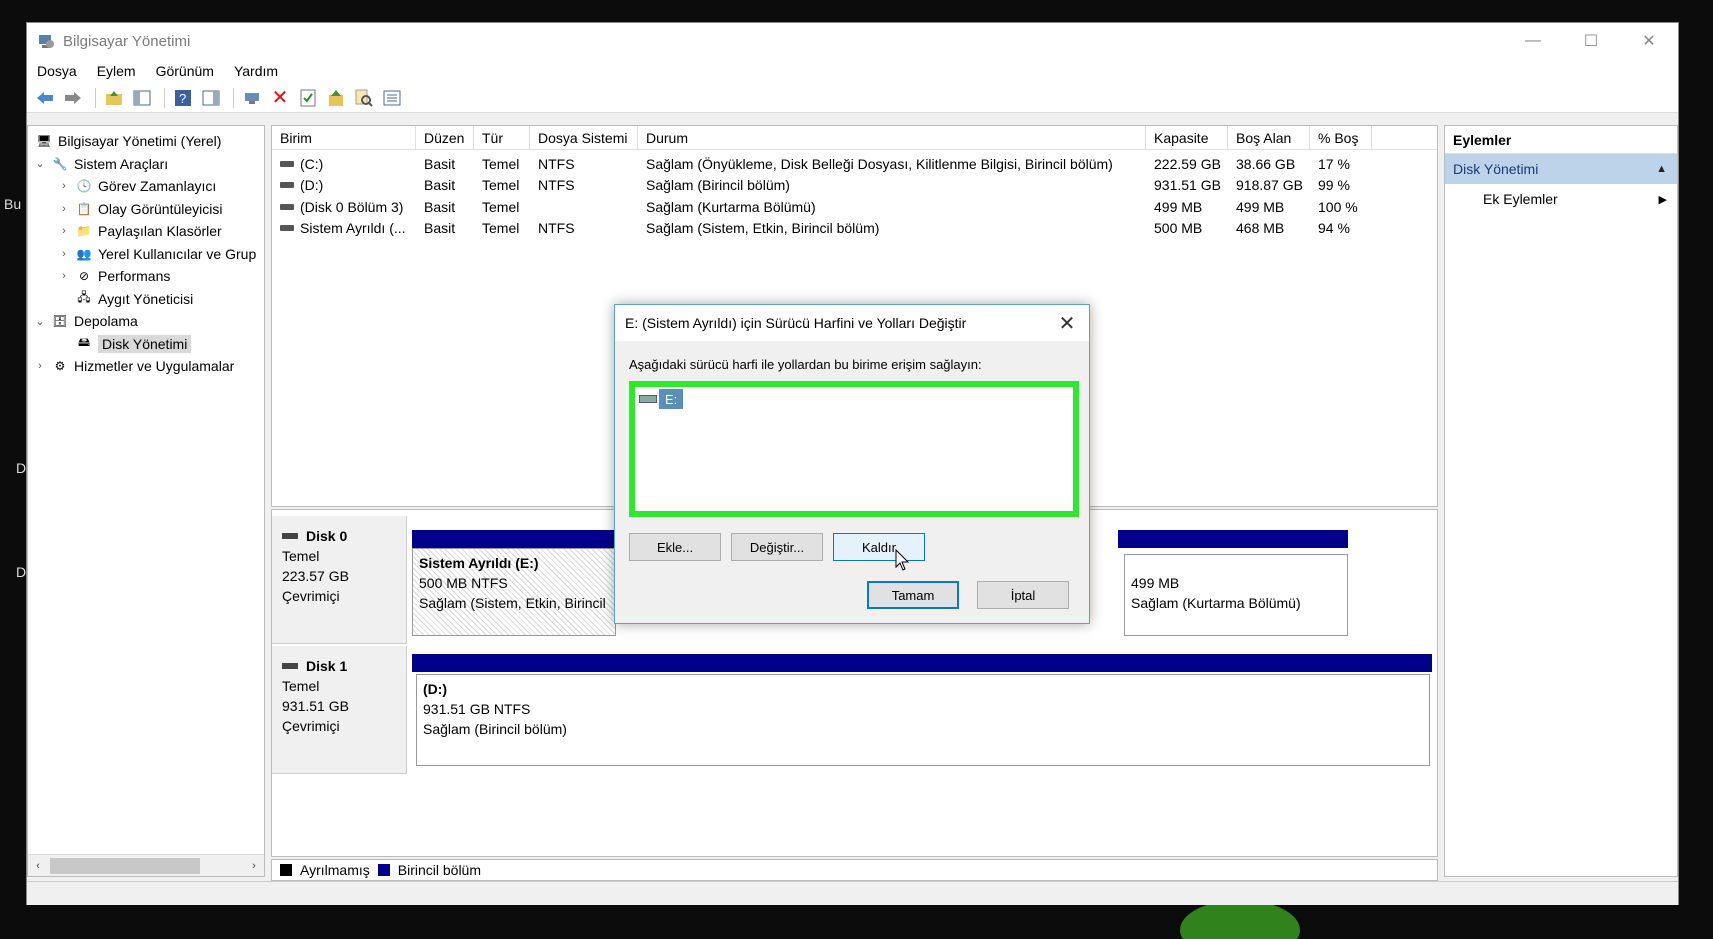  What do you see at coordinates (1533, 41) in the screenshot?
I see `minimize-button: —` at bounding box center [1533, 41].